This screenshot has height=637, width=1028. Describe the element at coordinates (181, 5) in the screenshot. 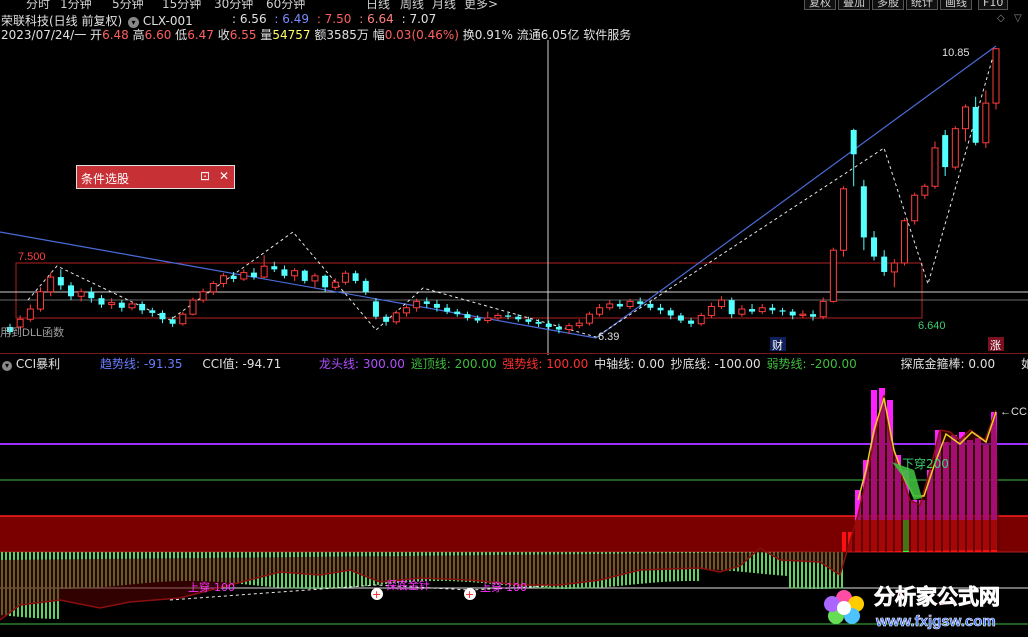

I see `period-tab-15min: 15分钟` at that location.